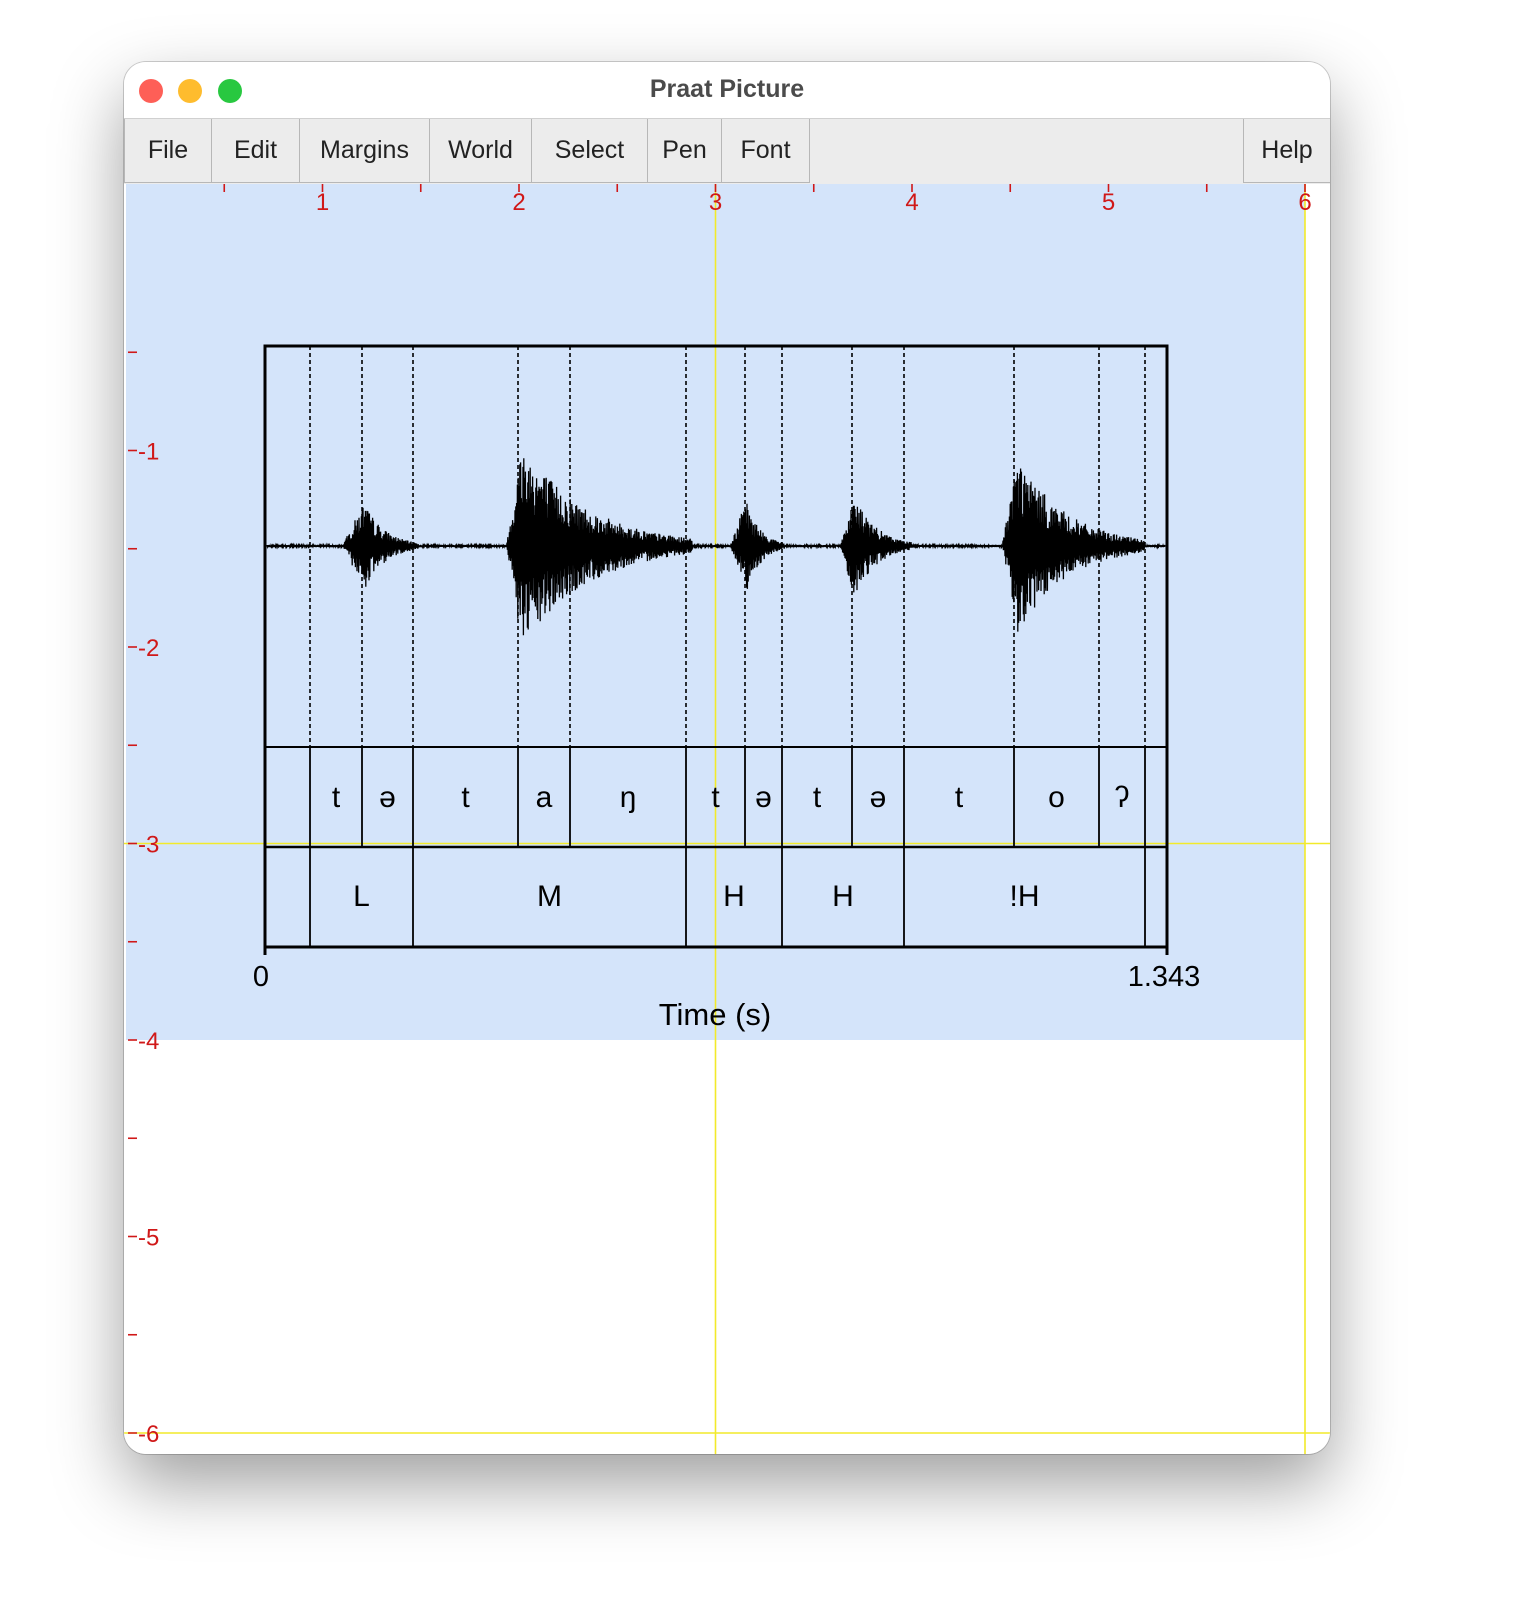 The width and height of the screenshot is (1538, 1598). I want to click on ruler-x-label: 1, so click(322, 202).